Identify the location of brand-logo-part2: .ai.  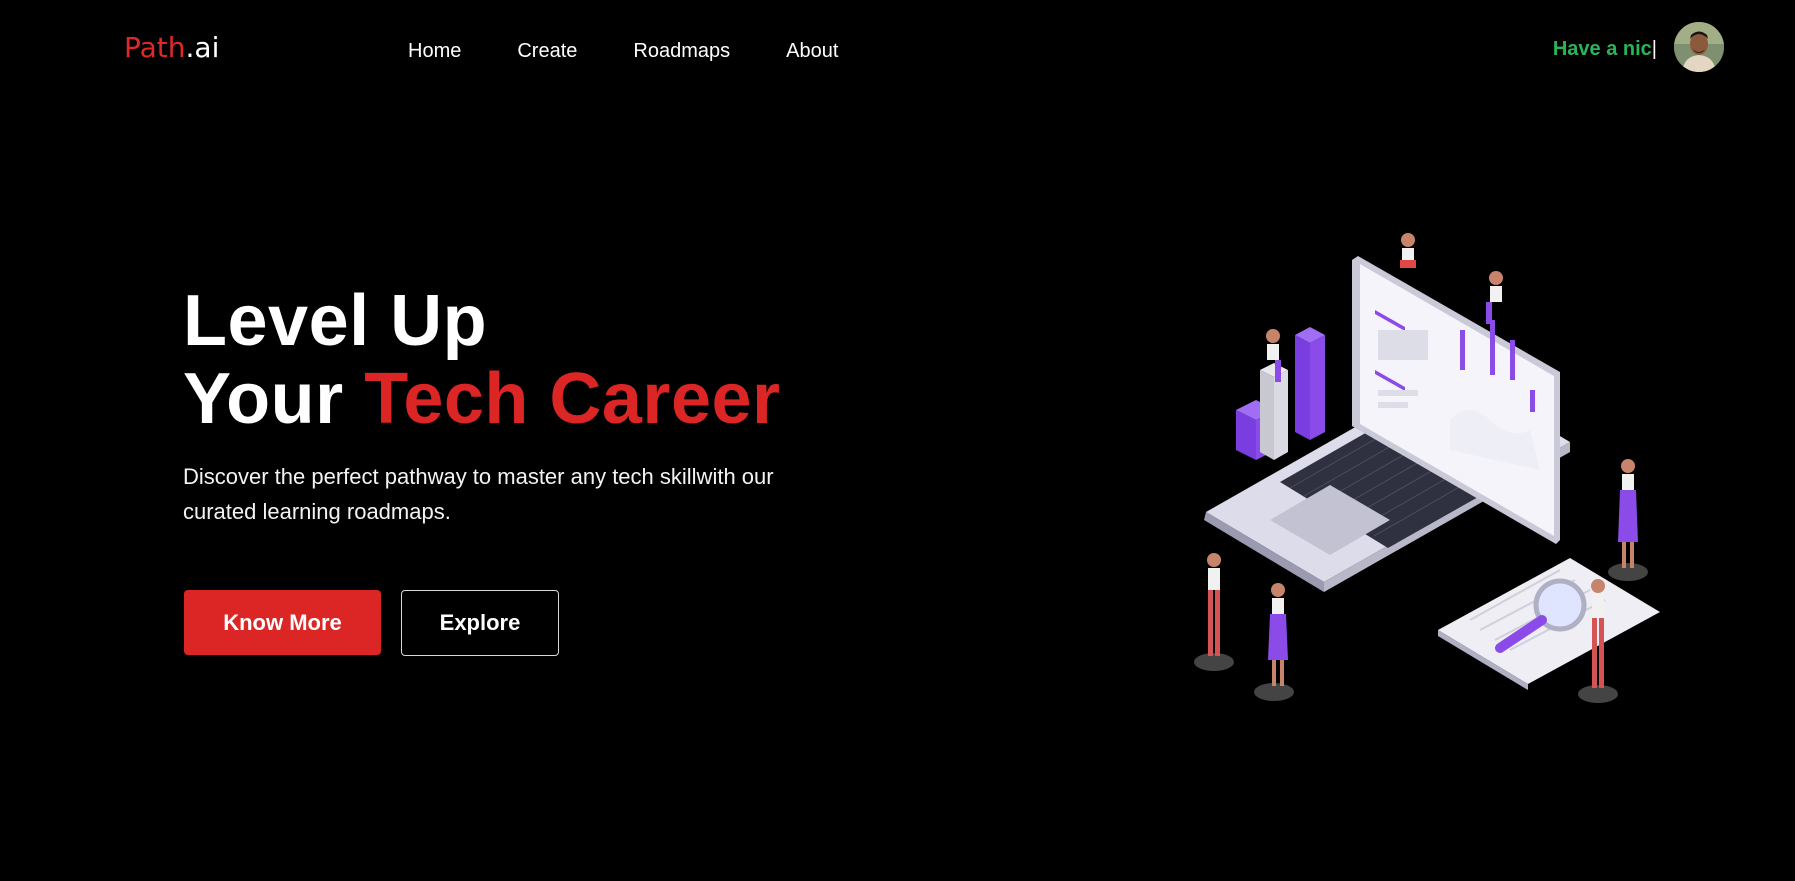
(202, 47).